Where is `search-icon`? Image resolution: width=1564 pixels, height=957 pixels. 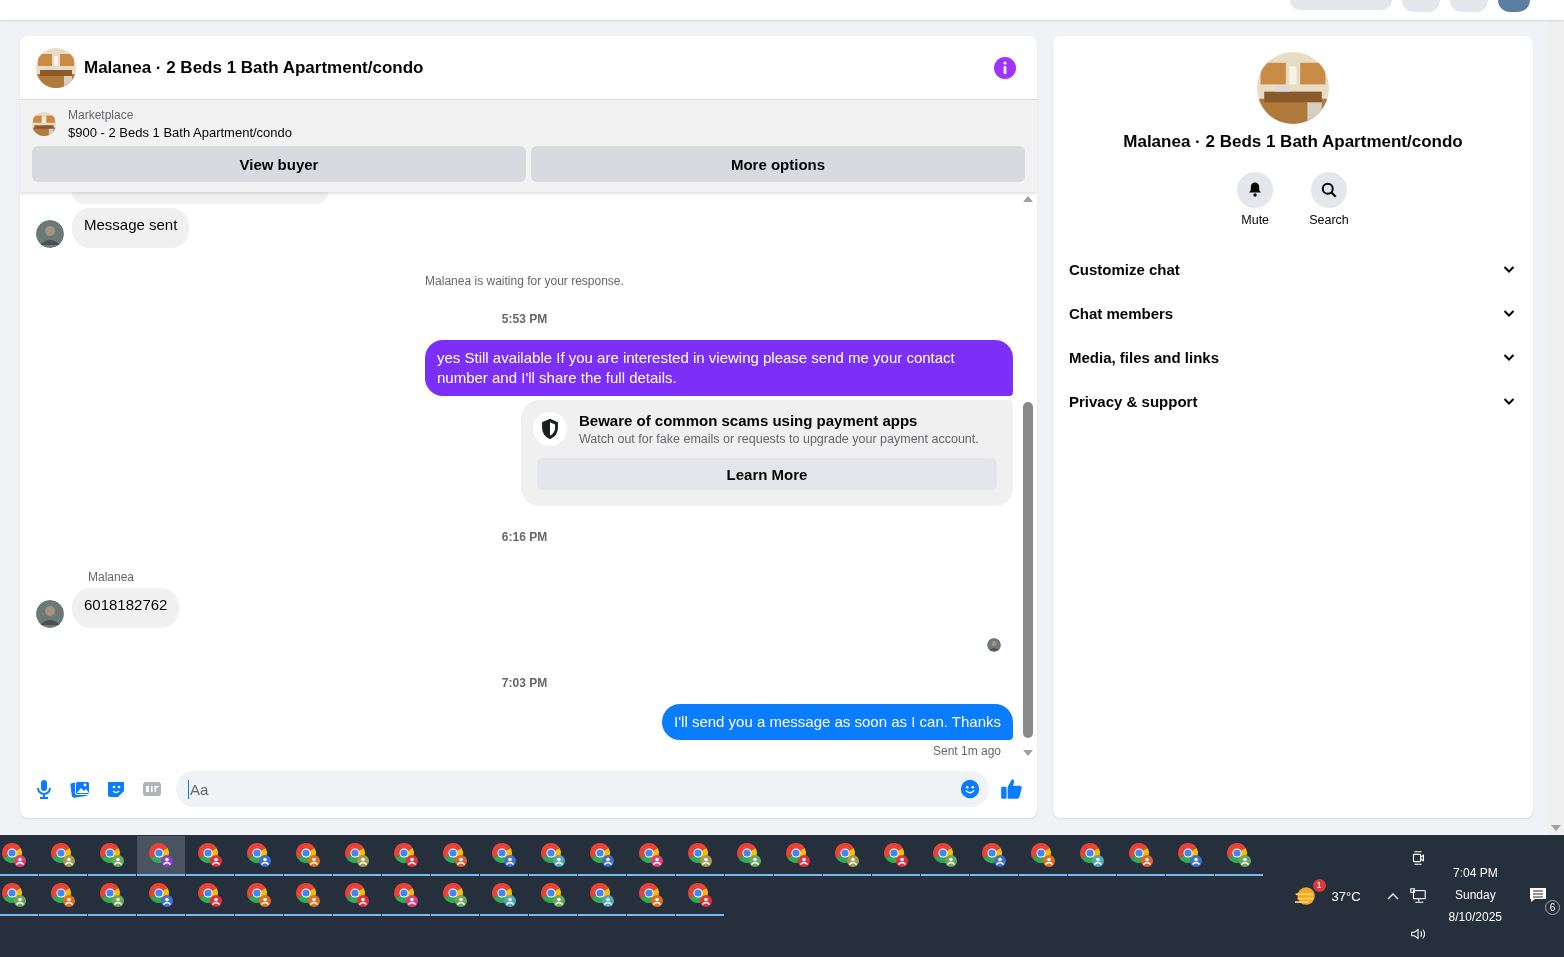
search-icon is located at coordinates (1329, 190).